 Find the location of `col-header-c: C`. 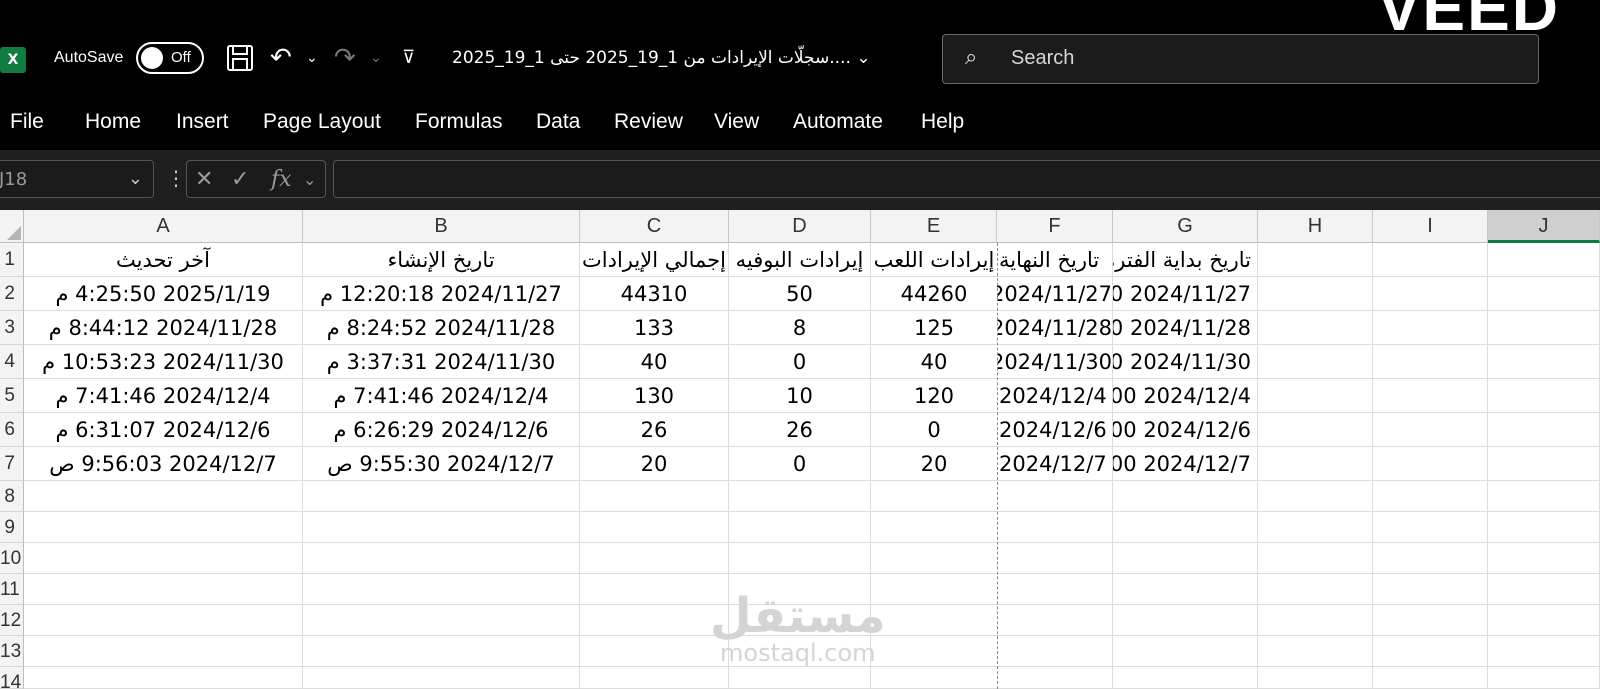

col-header-c: C is located at coordinates (654, 226).